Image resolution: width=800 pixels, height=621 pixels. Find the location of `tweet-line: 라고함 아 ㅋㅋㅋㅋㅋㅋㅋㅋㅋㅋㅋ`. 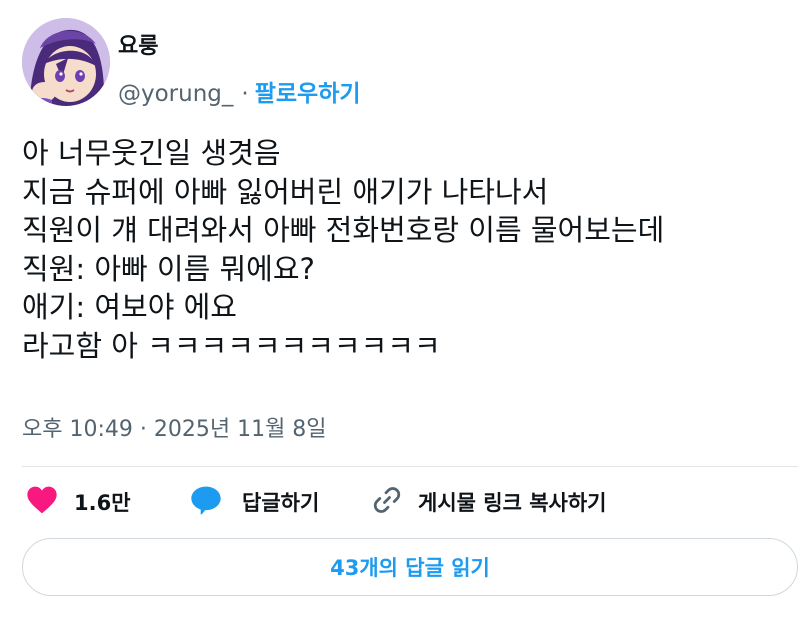

tweet-line: 라고함 아 ㅋㅋㅋㅋㅋㅋㅋㅋㅋㅋㅋ is located at coordinates (231, 345).